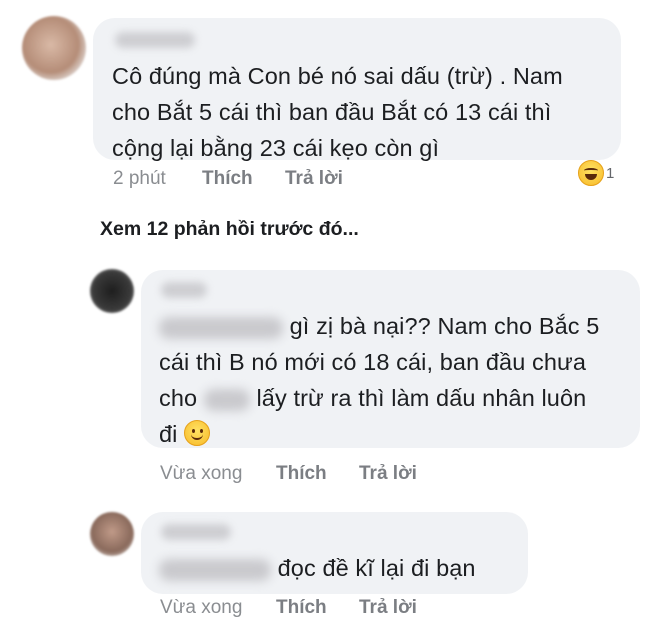  Describe the element at coordinates (168, 434) in the screenshot. I see `reply-line-text: đi` at that location.